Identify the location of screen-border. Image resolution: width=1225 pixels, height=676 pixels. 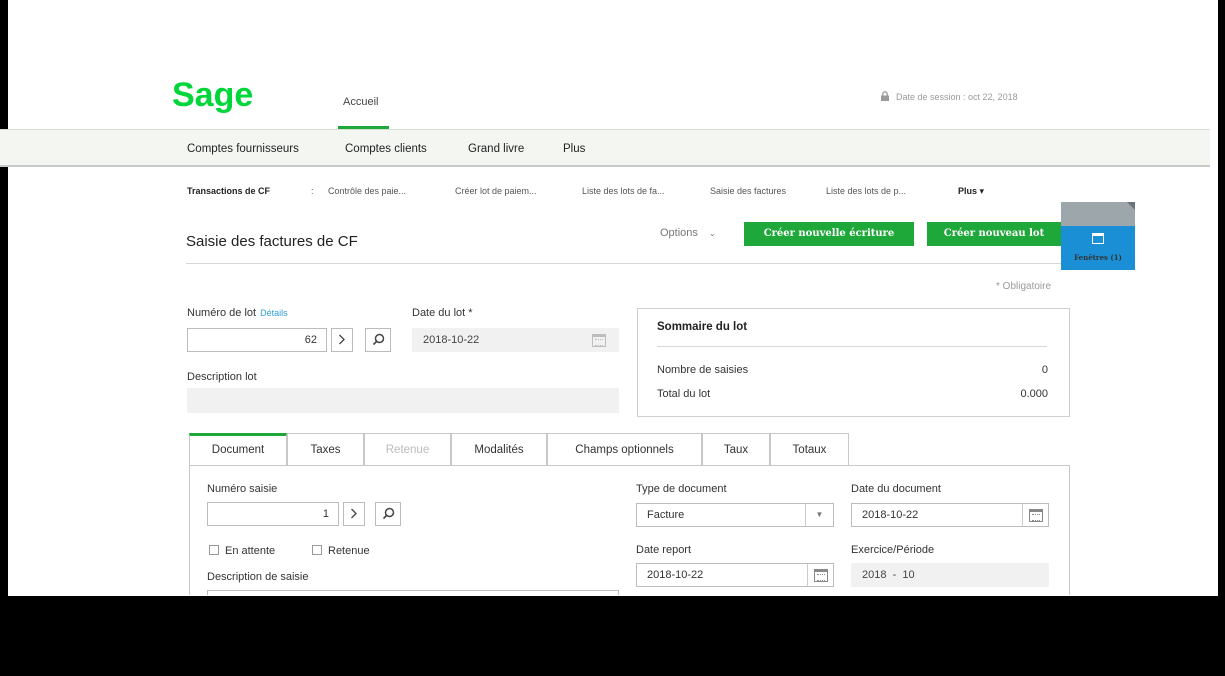
(612, 636).